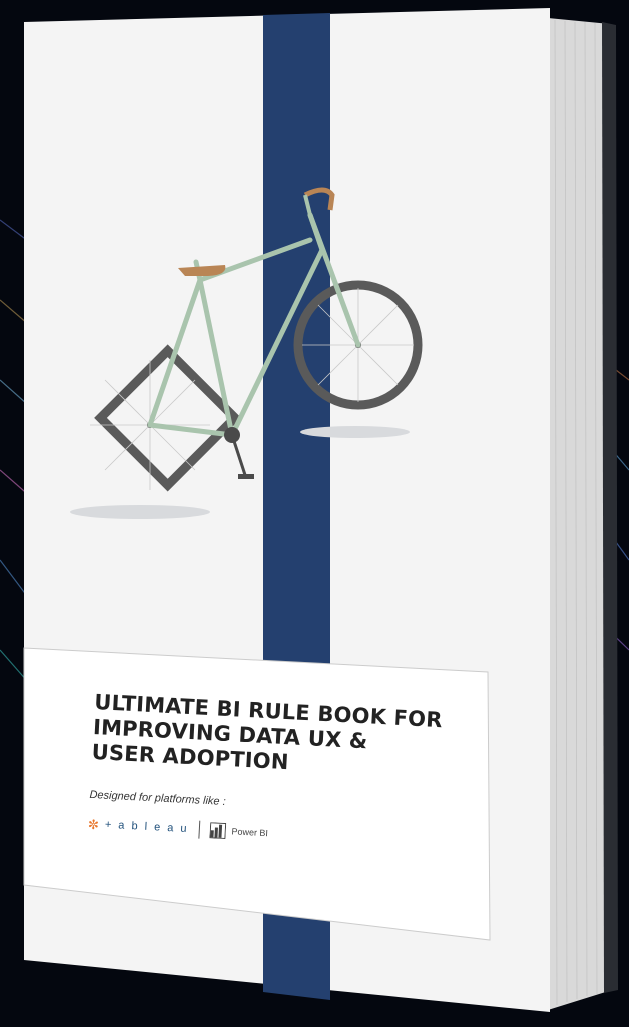 This screenshot has width=629, height=1027. Describe the element at coordinates (93, 824) in the screenshot. I see `tableau-logo-icon: ✼` at that location.